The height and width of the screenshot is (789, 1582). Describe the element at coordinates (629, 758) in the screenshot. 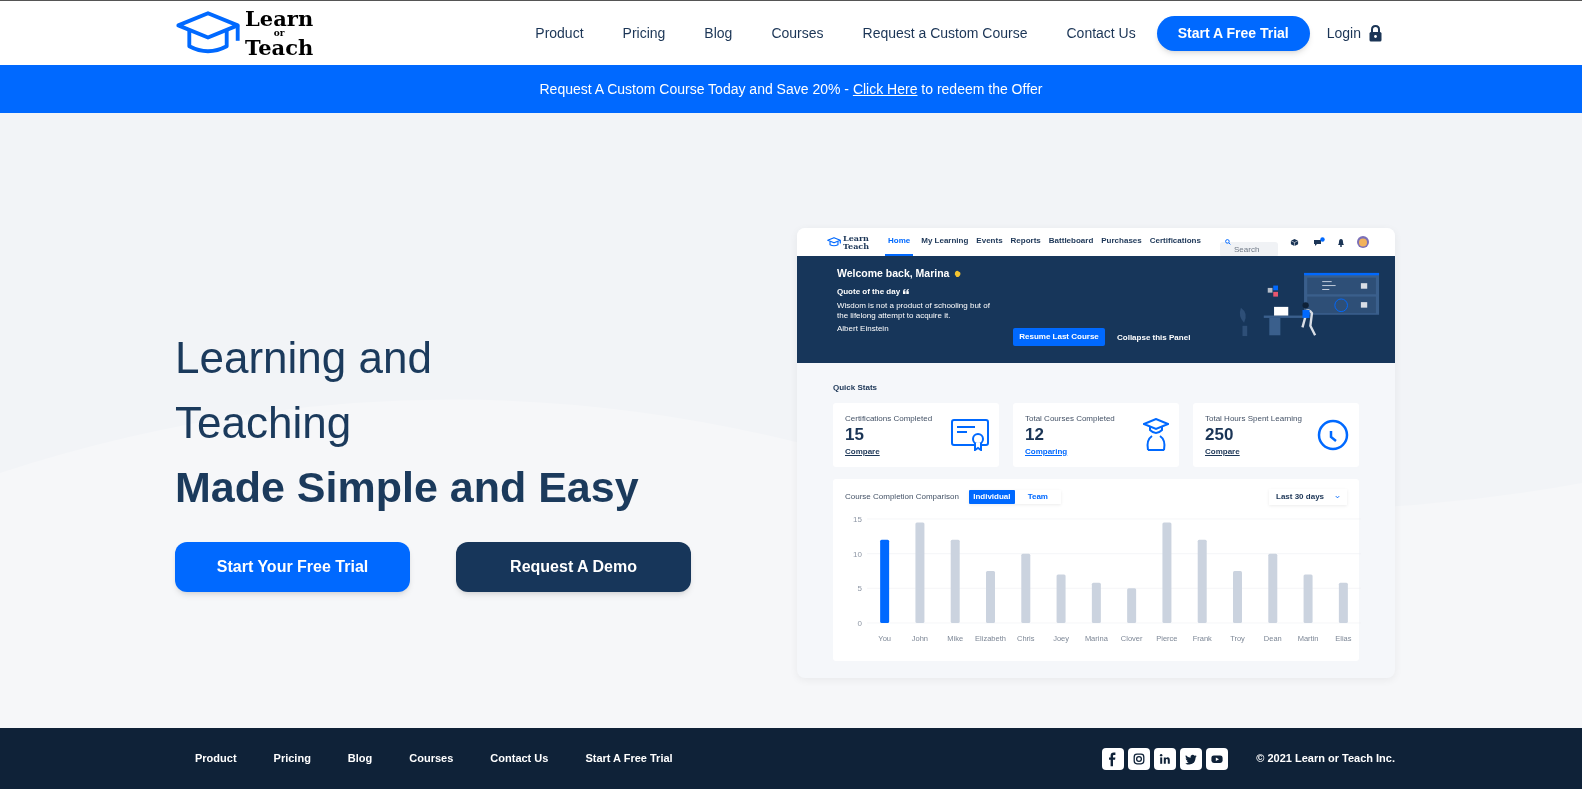

I see `footer-link: Start A Free Trial` at that location.